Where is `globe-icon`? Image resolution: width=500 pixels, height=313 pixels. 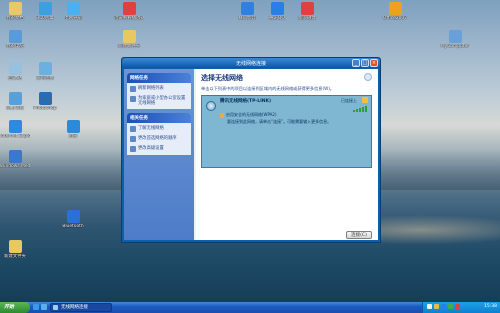 globe-icon is located at coordinates (73, 8).